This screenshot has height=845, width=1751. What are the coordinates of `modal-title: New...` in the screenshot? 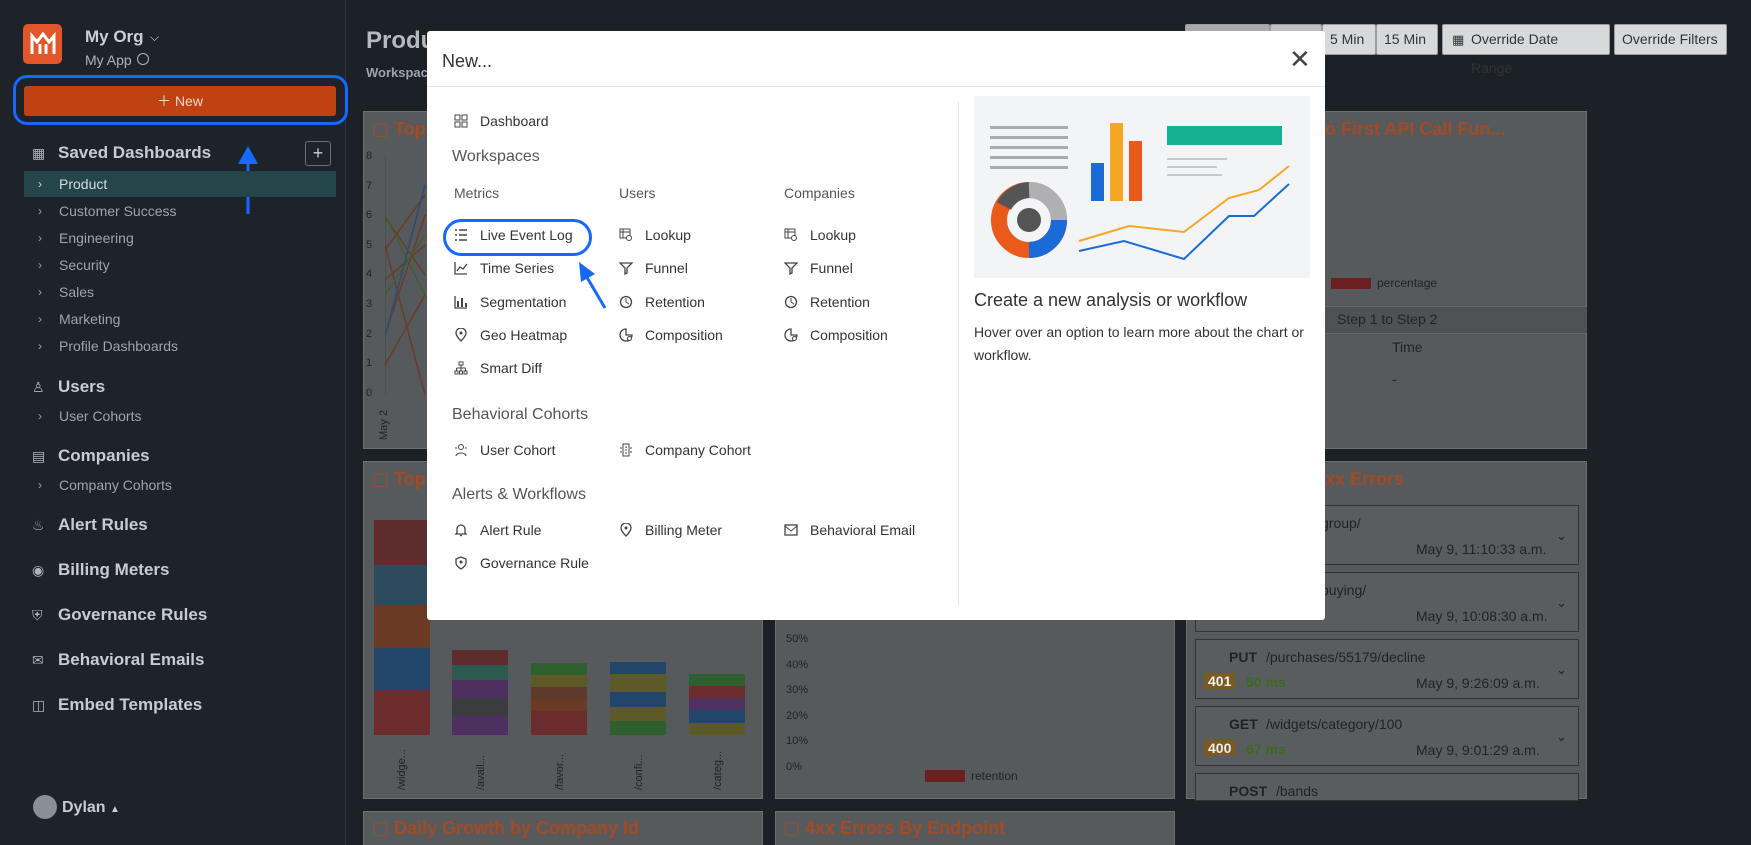 It's located at (467, 61).